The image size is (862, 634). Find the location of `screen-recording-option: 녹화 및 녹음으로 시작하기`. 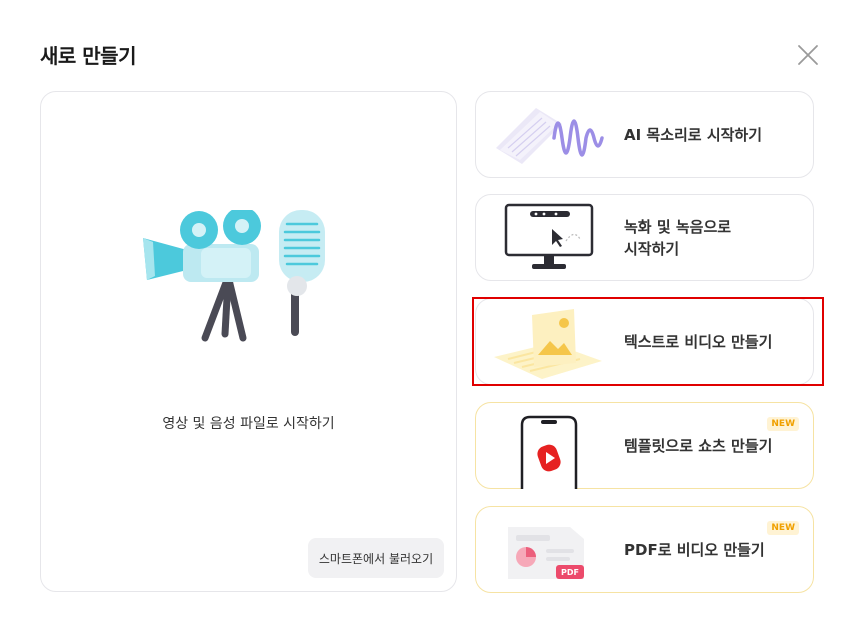

screen-recording-option: 녹화 및 녹음으로 시작하기 is located at coordinates (644, 237).